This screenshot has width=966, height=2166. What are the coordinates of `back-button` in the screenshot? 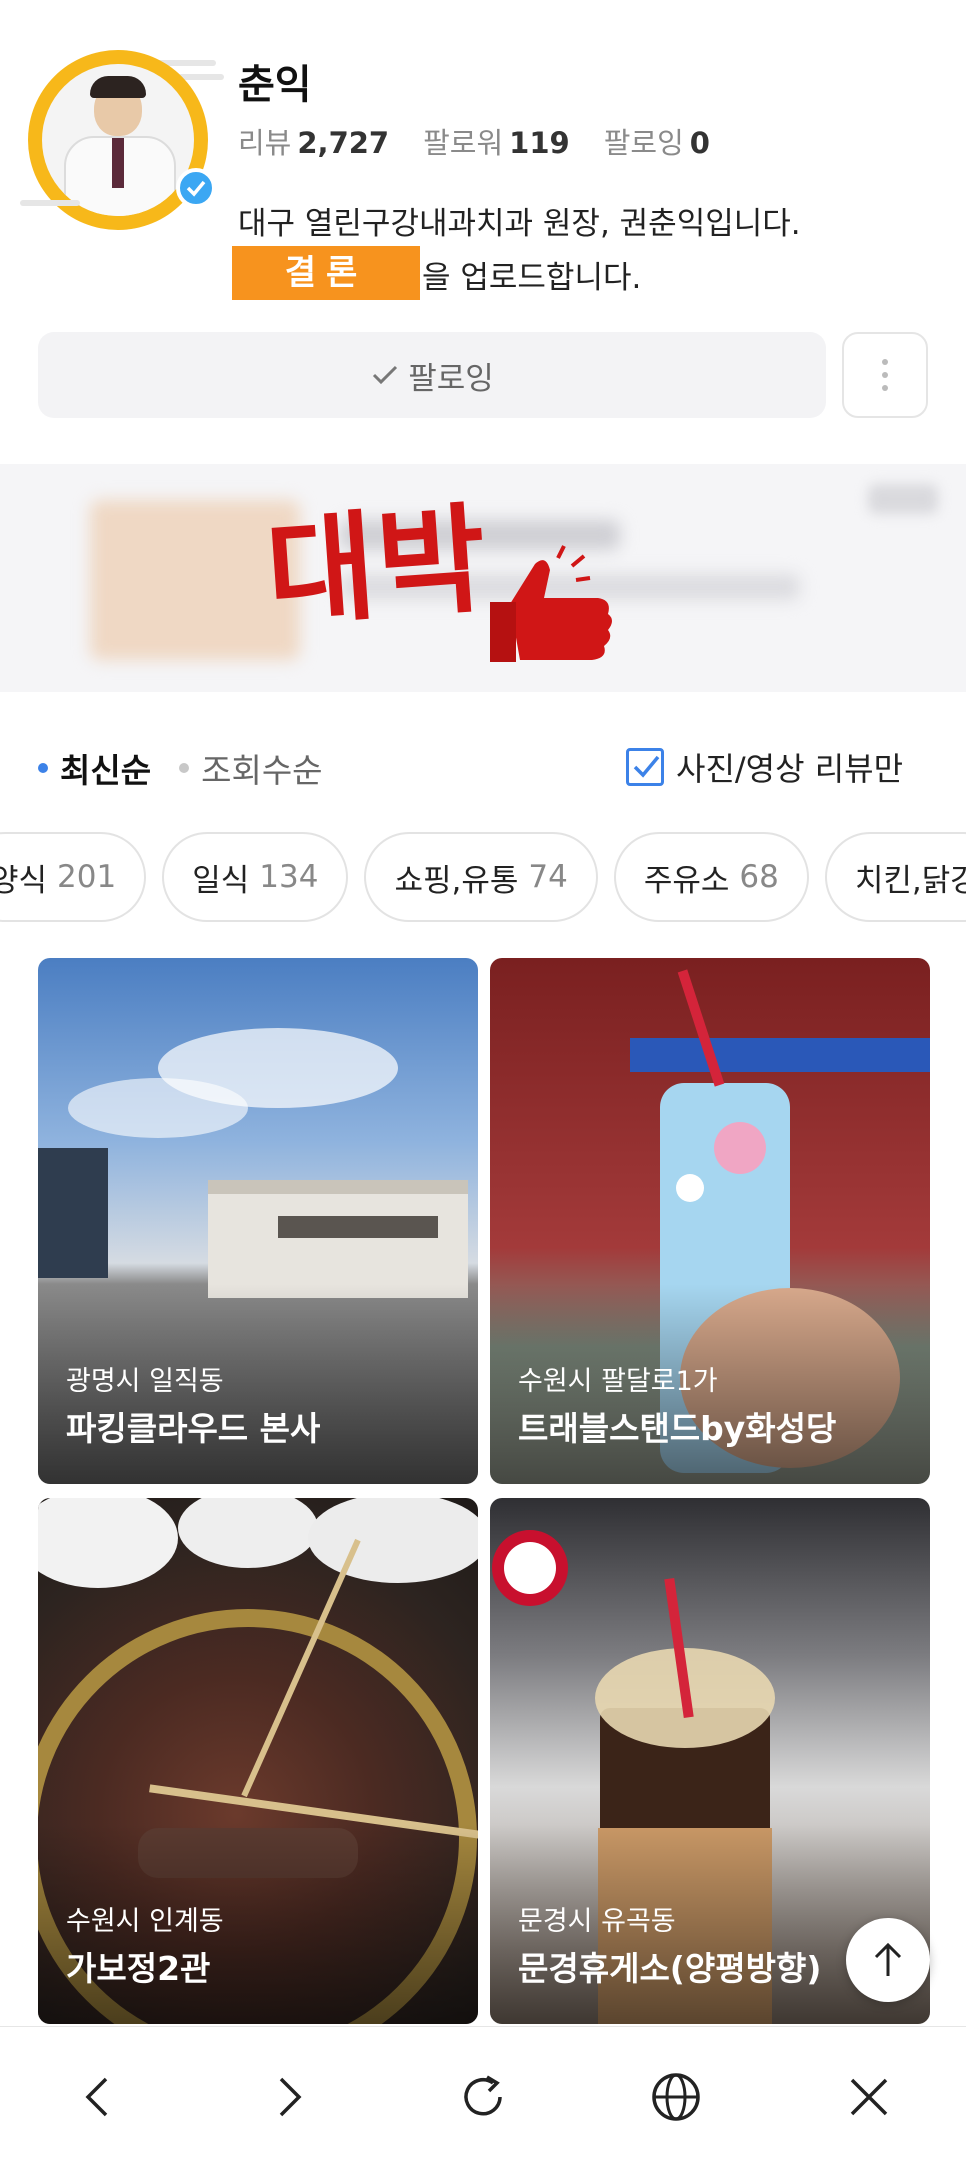 It's located at (97, 2097).